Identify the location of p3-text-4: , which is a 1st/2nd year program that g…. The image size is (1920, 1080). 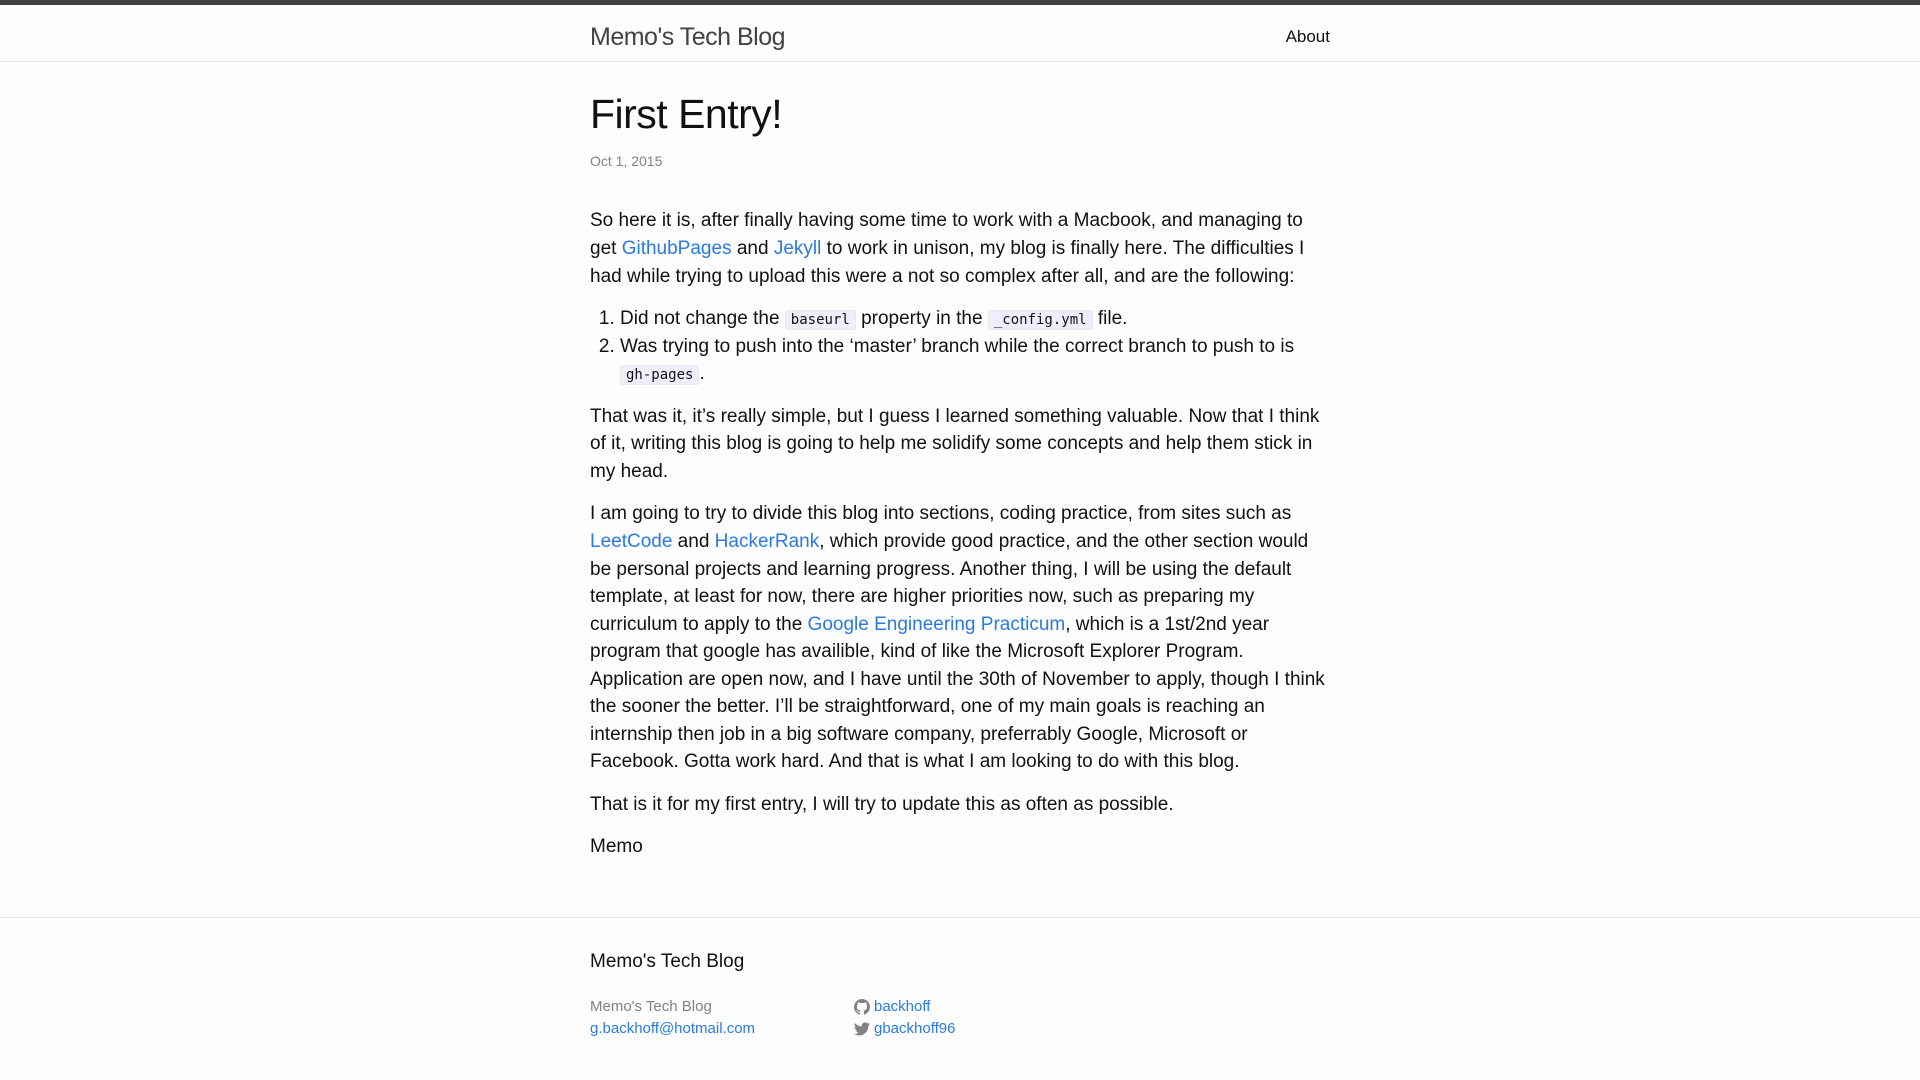
(957, 693).